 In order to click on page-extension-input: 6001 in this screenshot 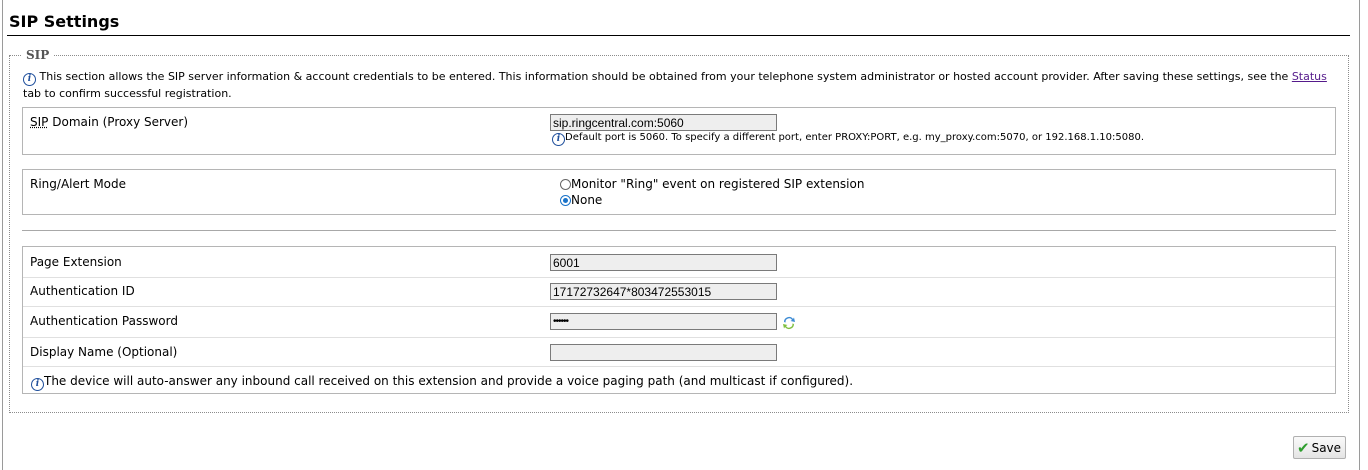, I will do `click(663, 262)`.